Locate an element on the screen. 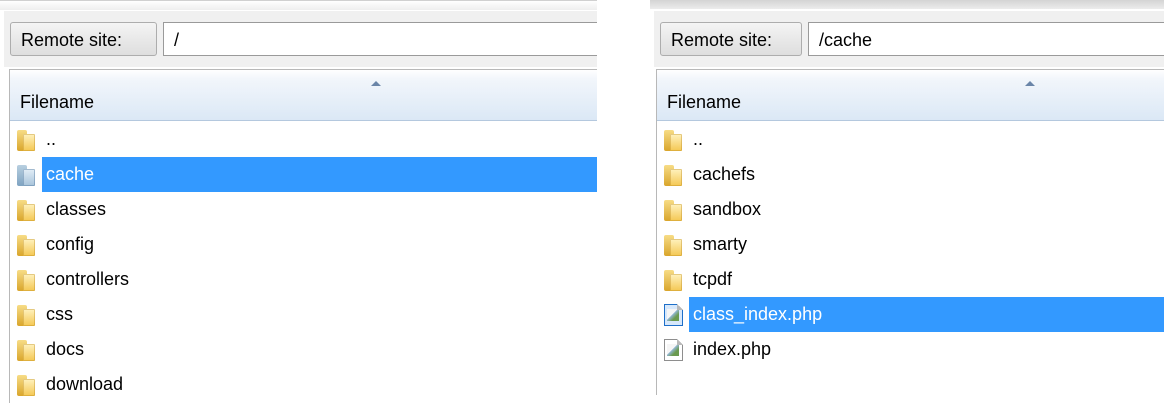 This screenshot has height=403, width=1164. remote-path-input: /cache is located at coordinates (986, 39).